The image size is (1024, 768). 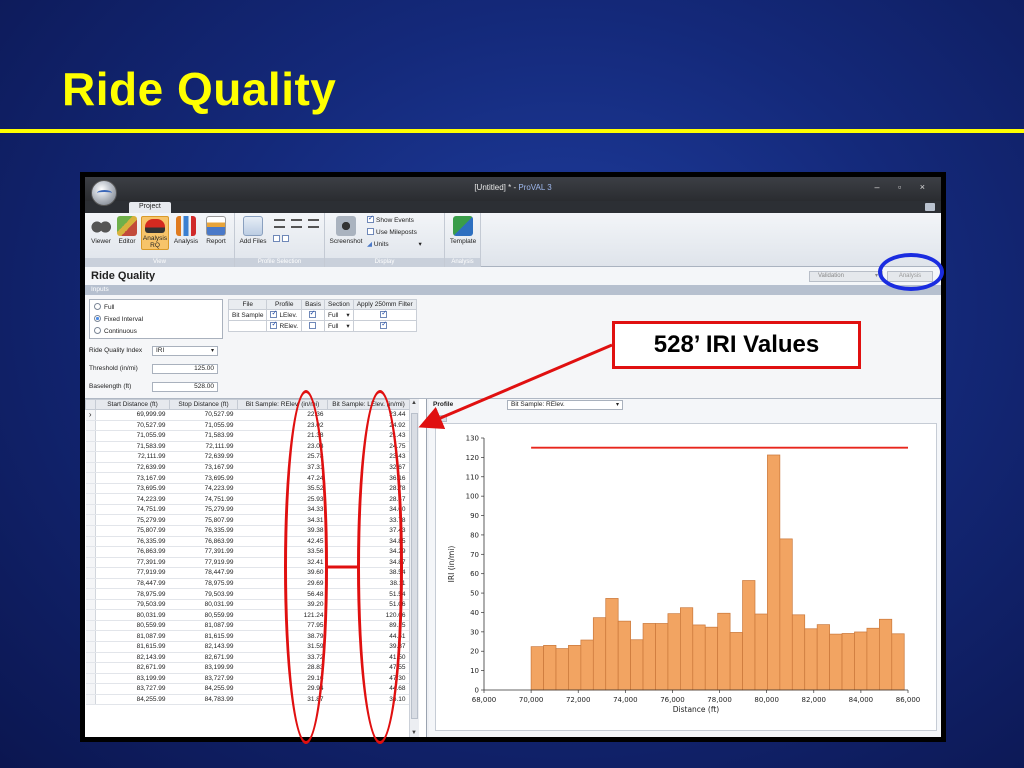 What do you see at coordinates (930, 207) in the screenshot?
I see `help-icon` at bounding box center [930, 207].